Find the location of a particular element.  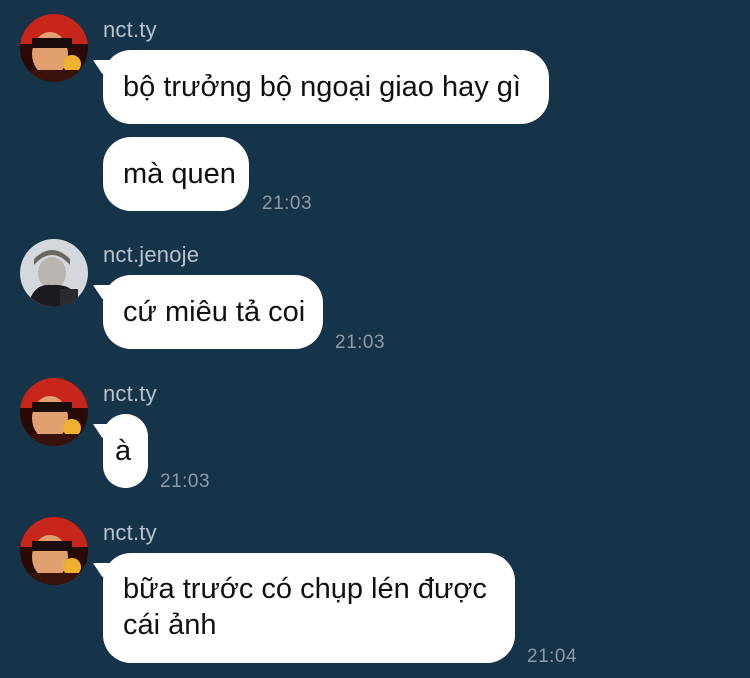

message-text: bộ trưởng bộ ngoại giao hay gì is located at coordinates (322, 87).